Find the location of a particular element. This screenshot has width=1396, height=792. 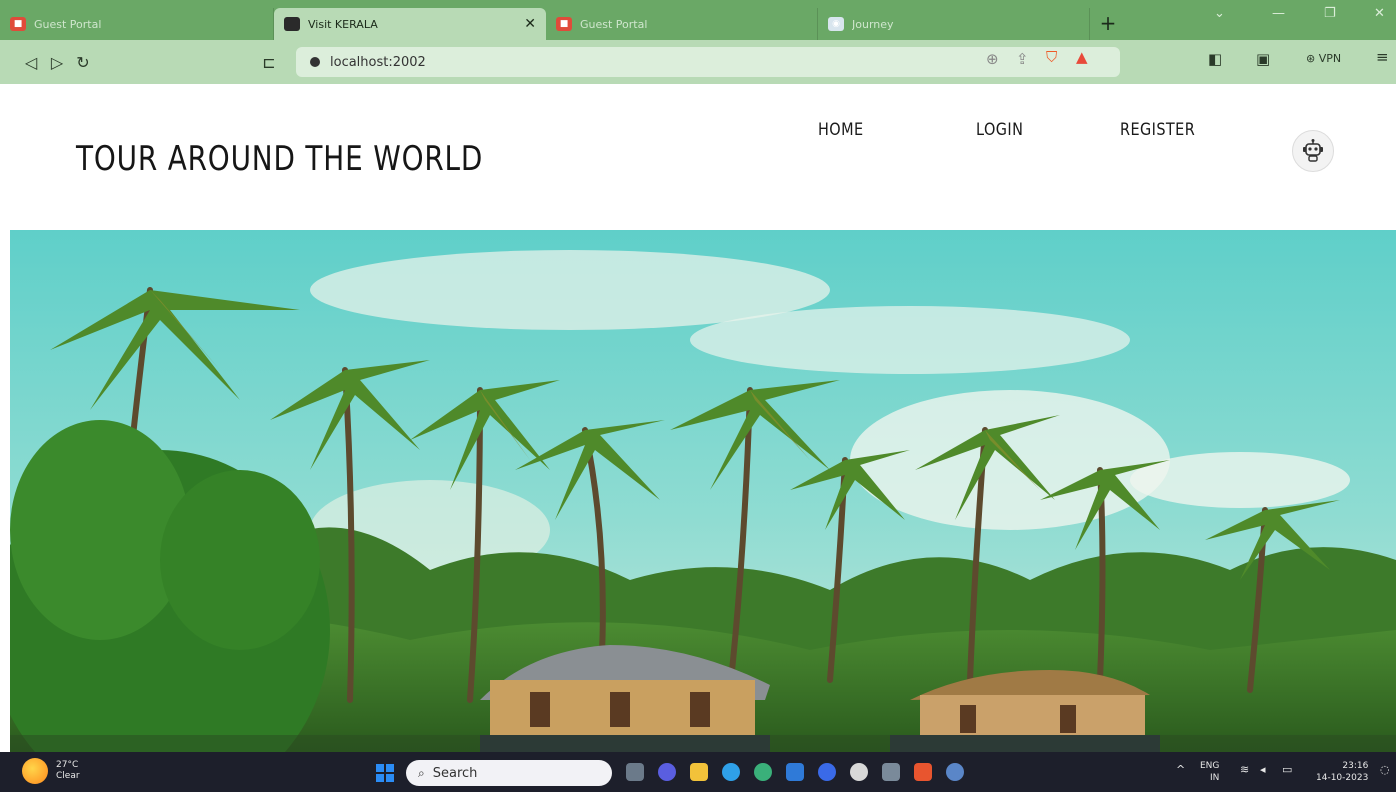

edge-icon is located at coordinates (763, 772).